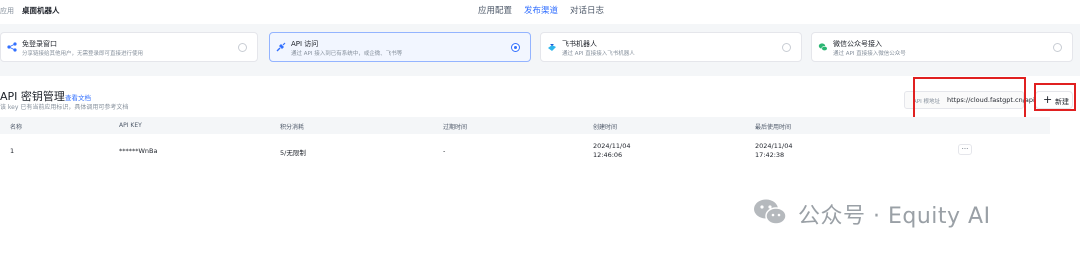 The width and height of the screenshot is (1080, 253). What do you see at coordinates (1048, 99) in the screenshot?
I see `plus-icon: +` at bounding box center [1048, 99].